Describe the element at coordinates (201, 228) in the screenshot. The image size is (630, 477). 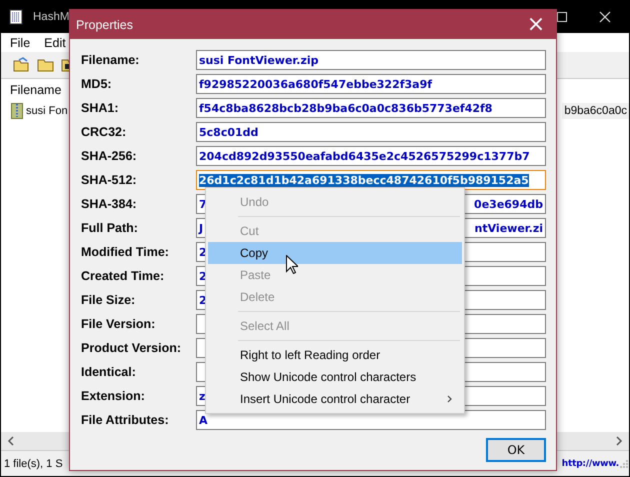
I see `field-value: J` at that location.